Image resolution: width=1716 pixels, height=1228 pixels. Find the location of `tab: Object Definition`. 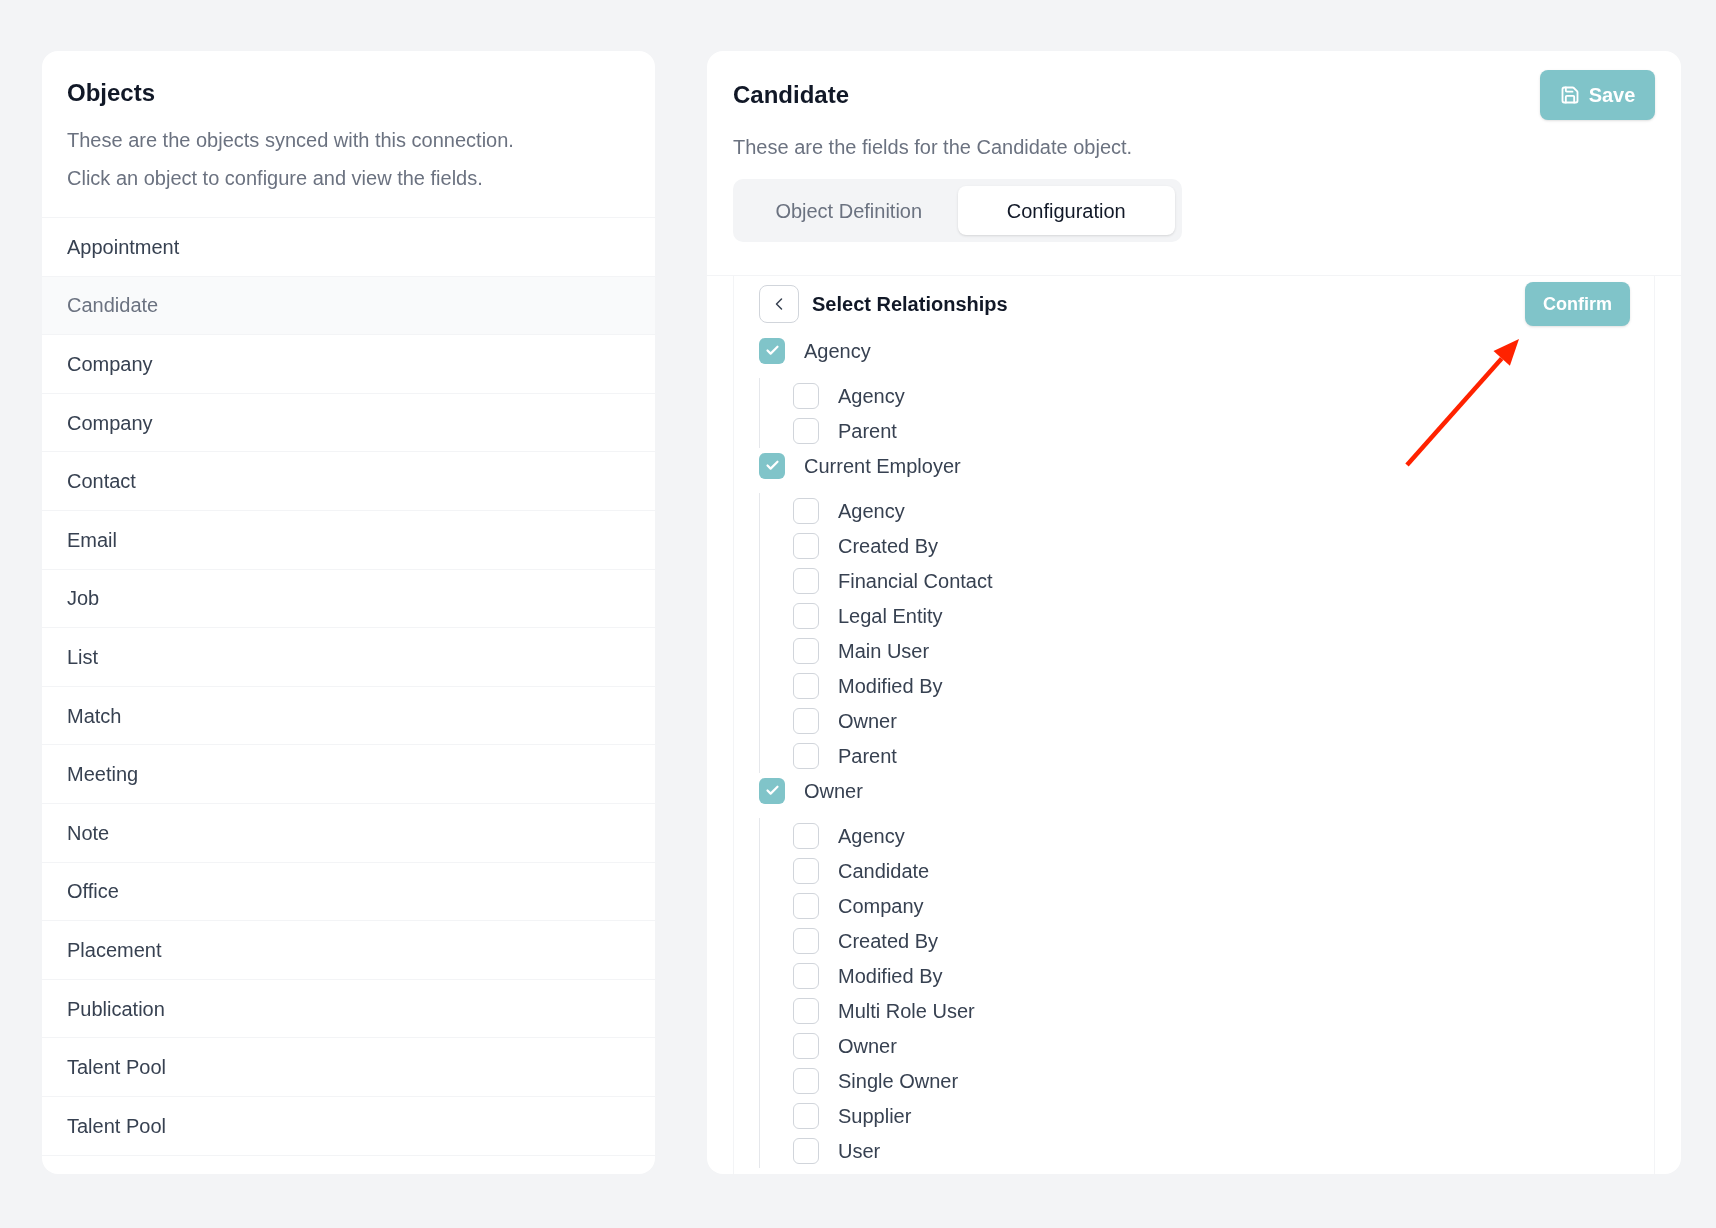

tab: Object Definition is located at coordinates (849, 210).